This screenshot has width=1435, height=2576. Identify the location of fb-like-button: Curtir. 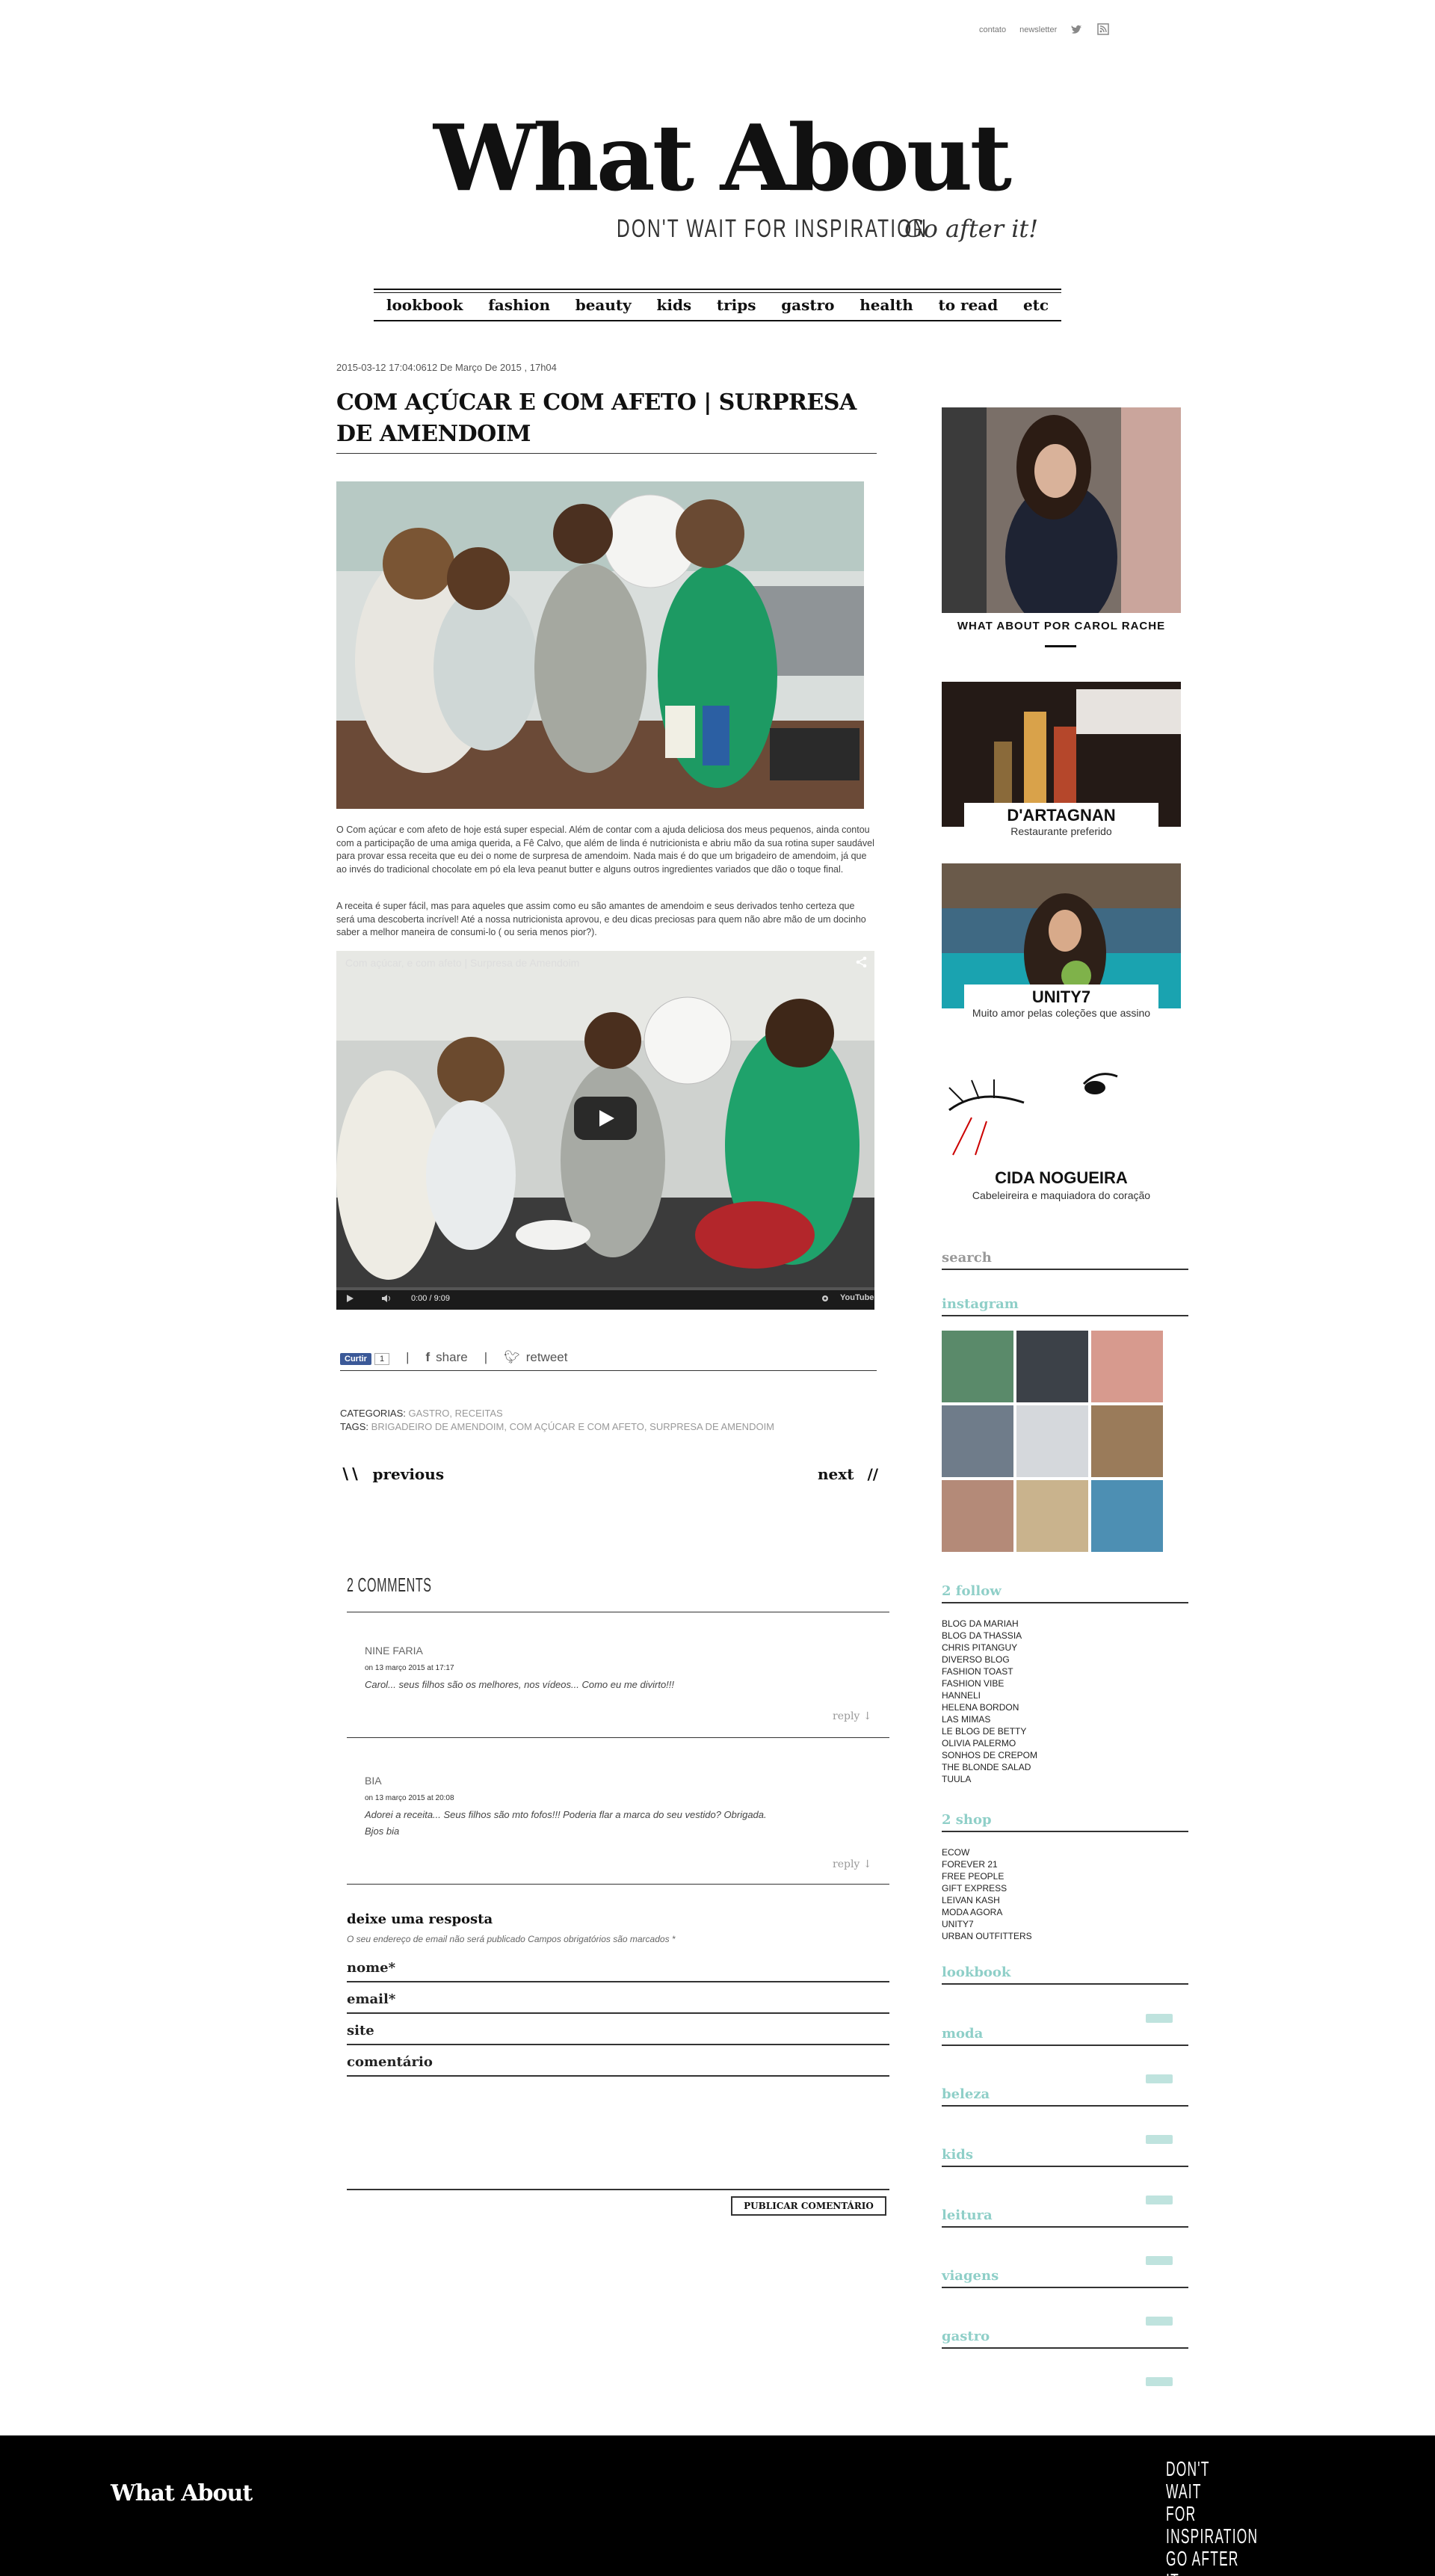
(356, 1358).